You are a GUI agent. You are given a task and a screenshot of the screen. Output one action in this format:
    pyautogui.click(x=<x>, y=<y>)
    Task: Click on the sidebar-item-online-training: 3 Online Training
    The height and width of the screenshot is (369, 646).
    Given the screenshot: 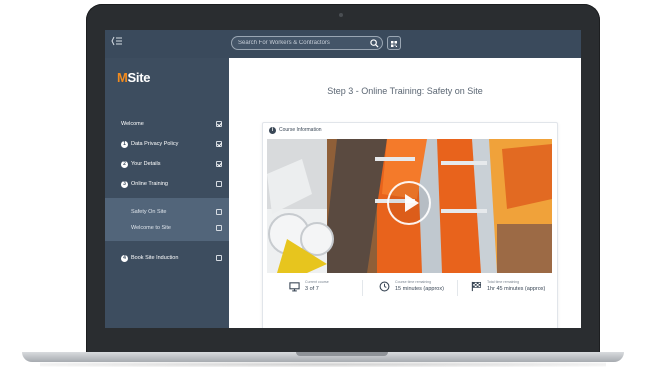 What is the action you would take?
    pyautogui.click(x=167, y=185)
    